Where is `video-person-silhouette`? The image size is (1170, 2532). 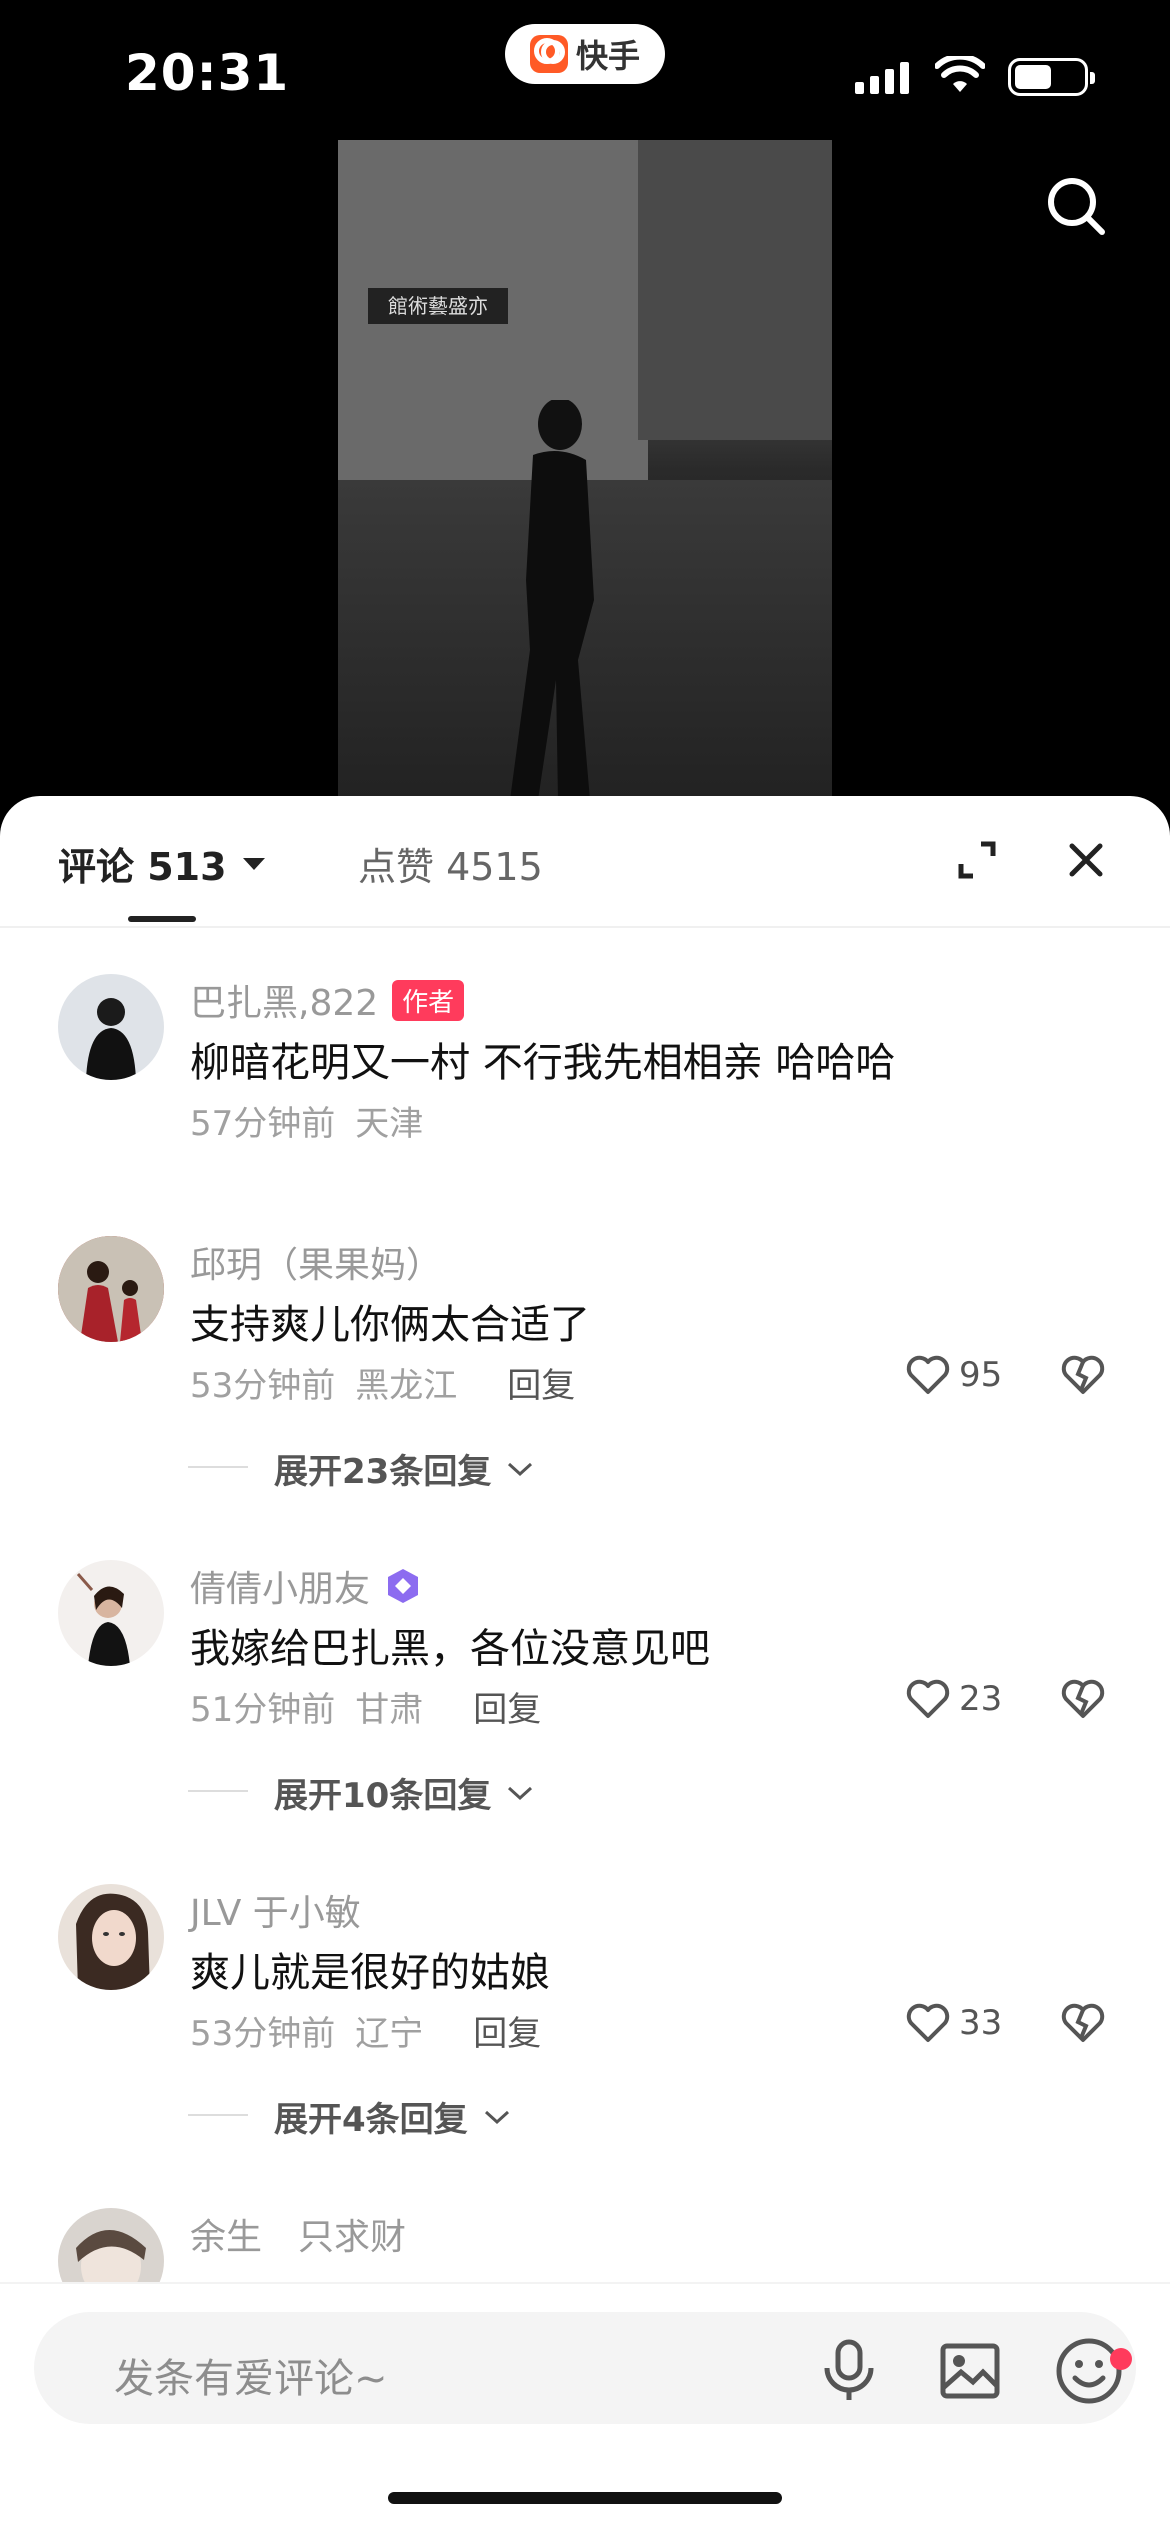
video-person-silhouette is located at coordinates (552, 600).